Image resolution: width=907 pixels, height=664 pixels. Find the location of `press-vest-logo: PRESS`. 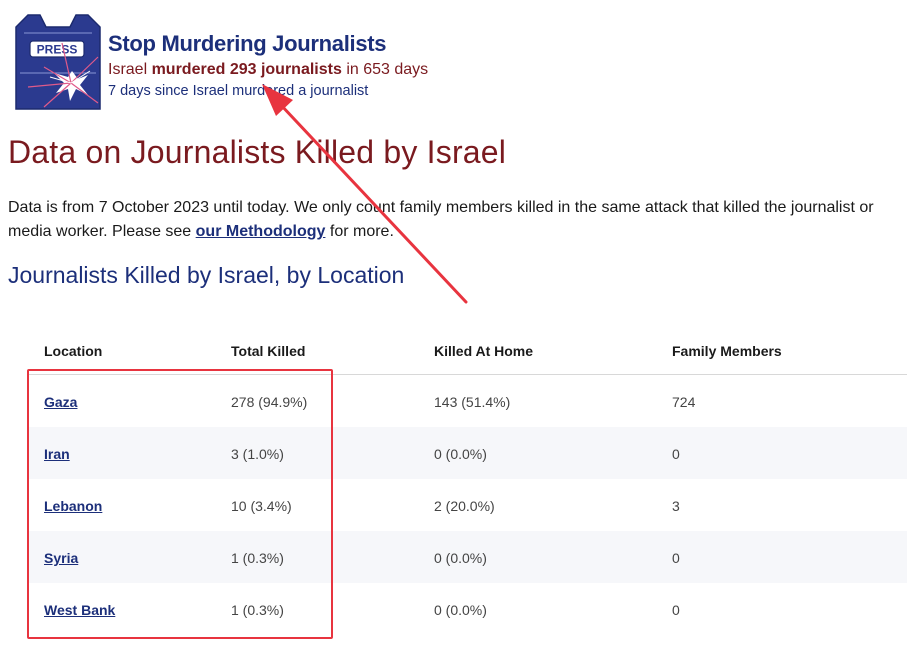

press-vest-logo: PRESS is located at coordinates (58, 63).